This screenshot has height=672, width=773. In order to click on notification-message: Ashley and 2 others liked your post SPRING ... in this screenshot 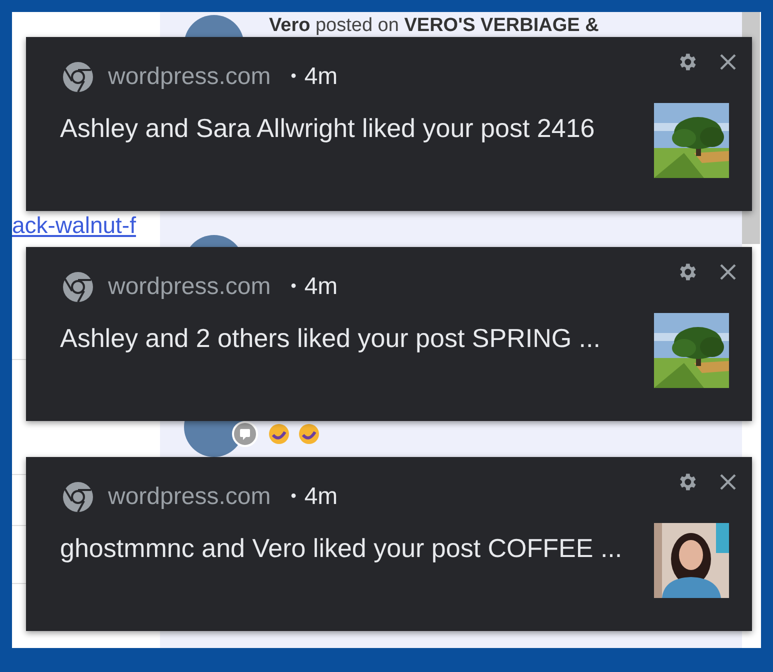, I will do `click(330, 338)`.